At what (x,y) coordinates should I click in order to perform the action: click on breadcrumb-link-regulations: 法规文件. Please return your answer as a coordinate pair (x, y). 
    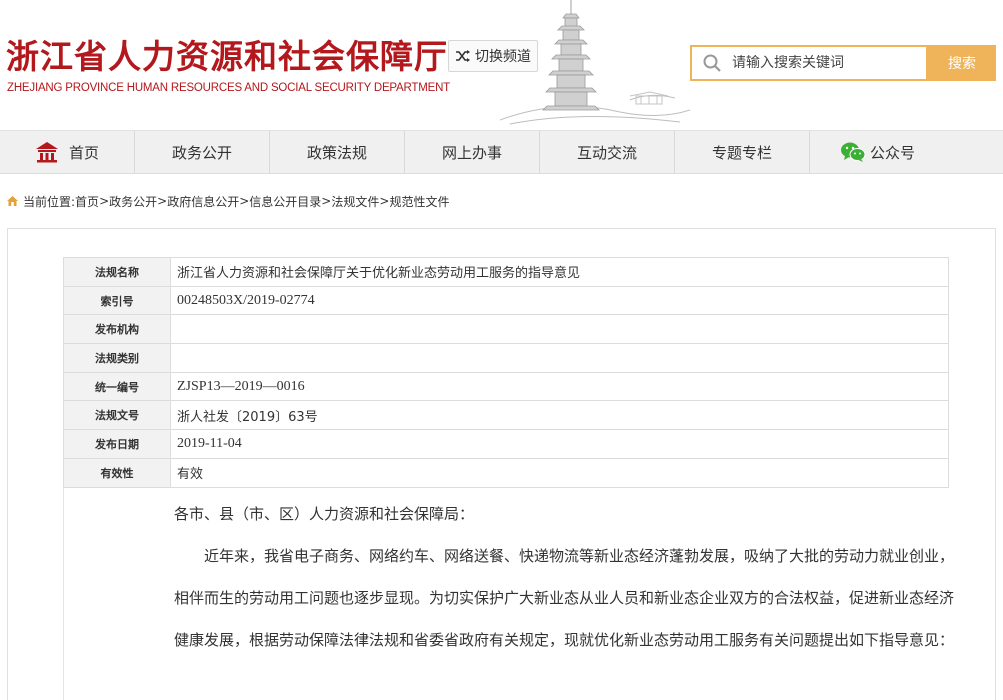
    Looking at the image, I should click on (355, 201).